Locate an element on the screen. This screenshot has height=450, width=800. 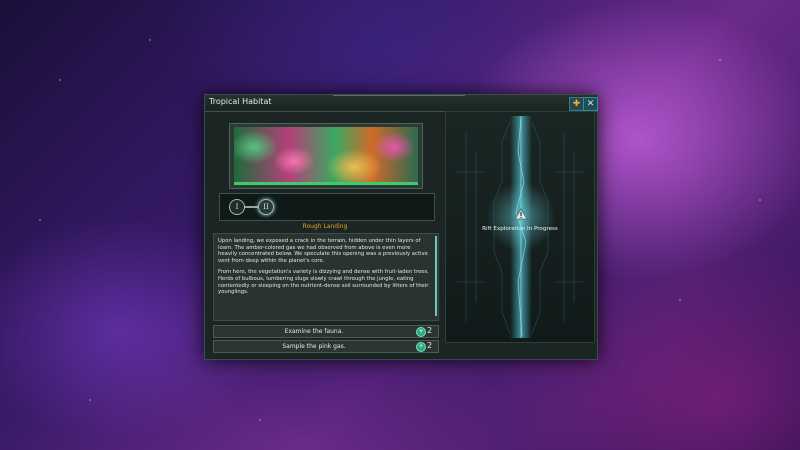
event-image-frame is located at coordinates (326, 156).